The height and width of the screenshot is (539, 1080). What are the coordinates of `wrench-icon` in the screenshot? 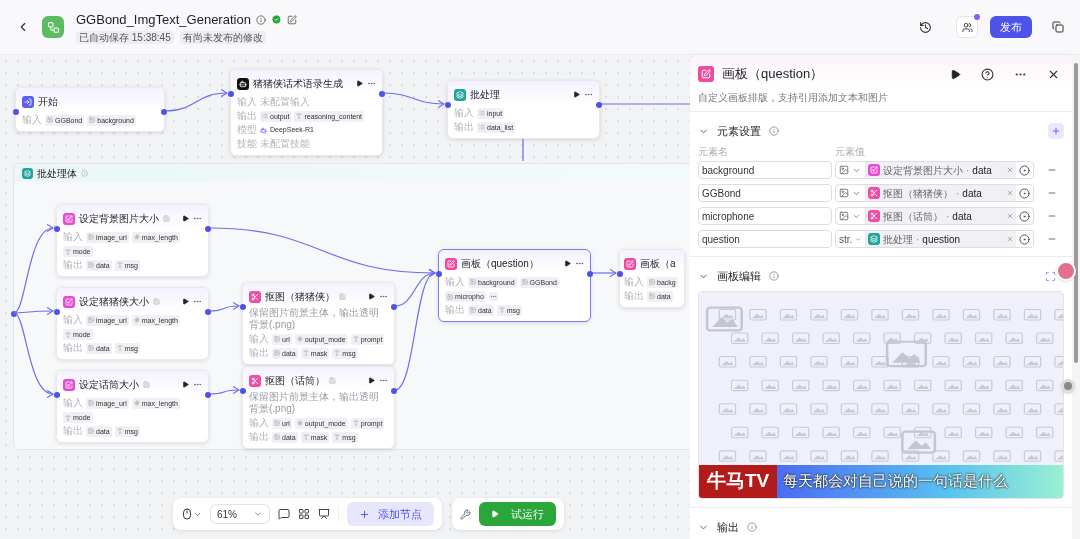 It's located at (465, 514).